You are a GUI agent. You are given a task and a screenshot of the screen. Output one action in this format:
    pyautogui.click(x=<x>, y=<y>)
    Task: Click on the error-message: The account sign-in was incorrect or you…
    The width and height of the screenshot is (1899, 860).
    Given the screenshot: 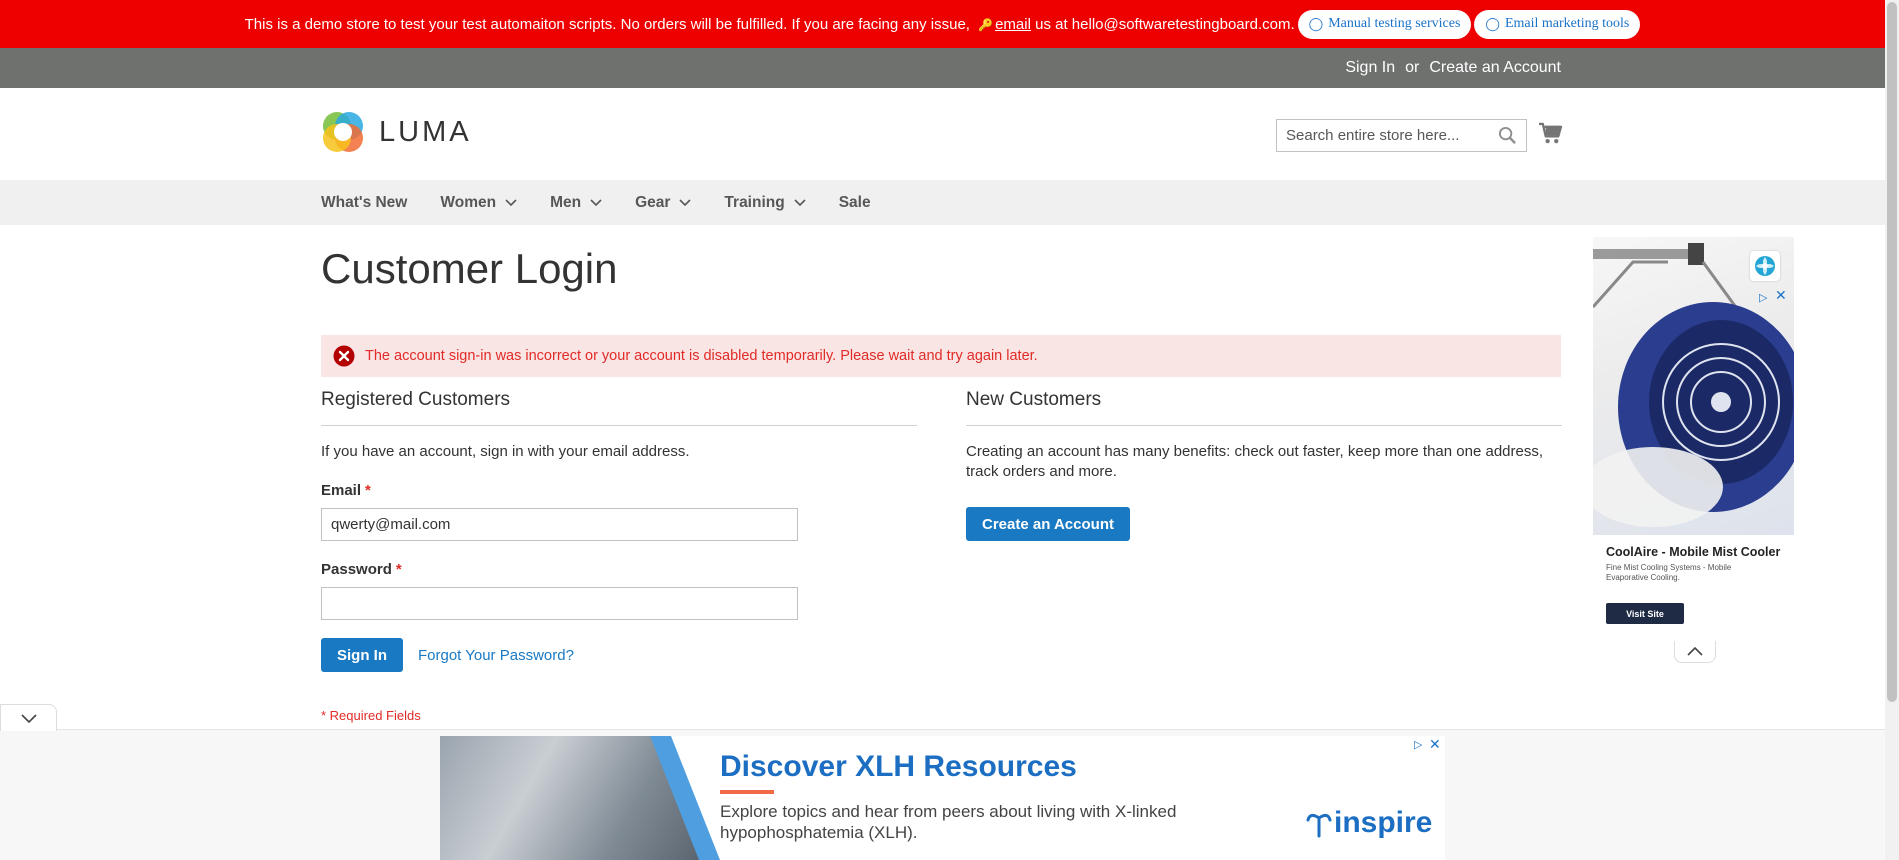 What is the action you would take?
    pyautogui.click(x=941, y=356)
    